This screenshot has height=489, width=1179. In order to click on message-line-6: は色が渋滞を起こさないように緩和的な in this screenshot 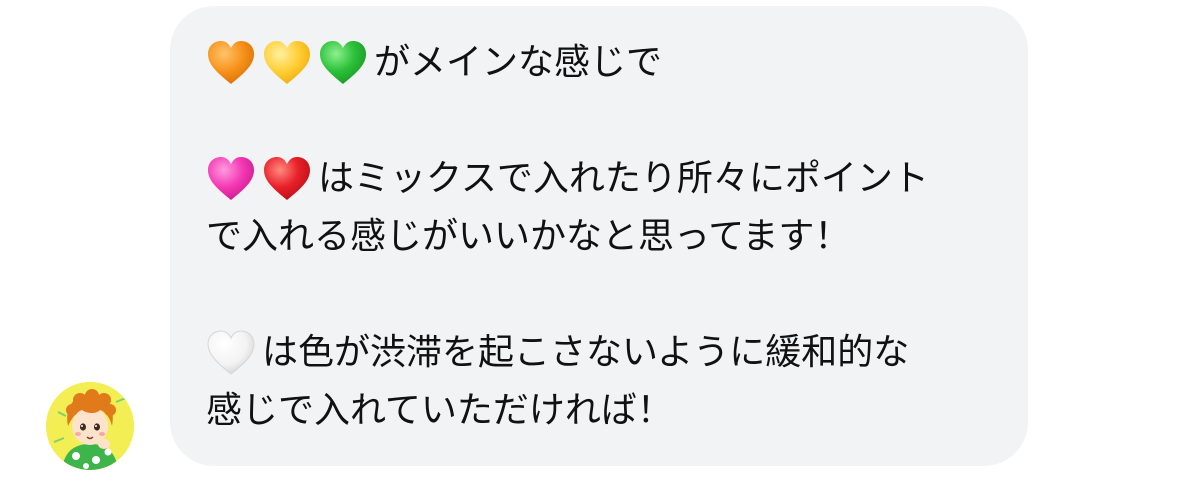, I will do `click(602, 353)`.